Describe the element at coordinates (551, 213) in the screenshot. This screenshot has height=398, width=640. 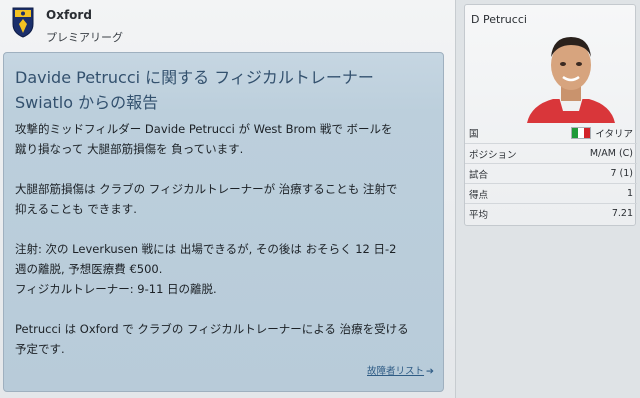
I see `stat-row-average: 平均 7.21` at that location.